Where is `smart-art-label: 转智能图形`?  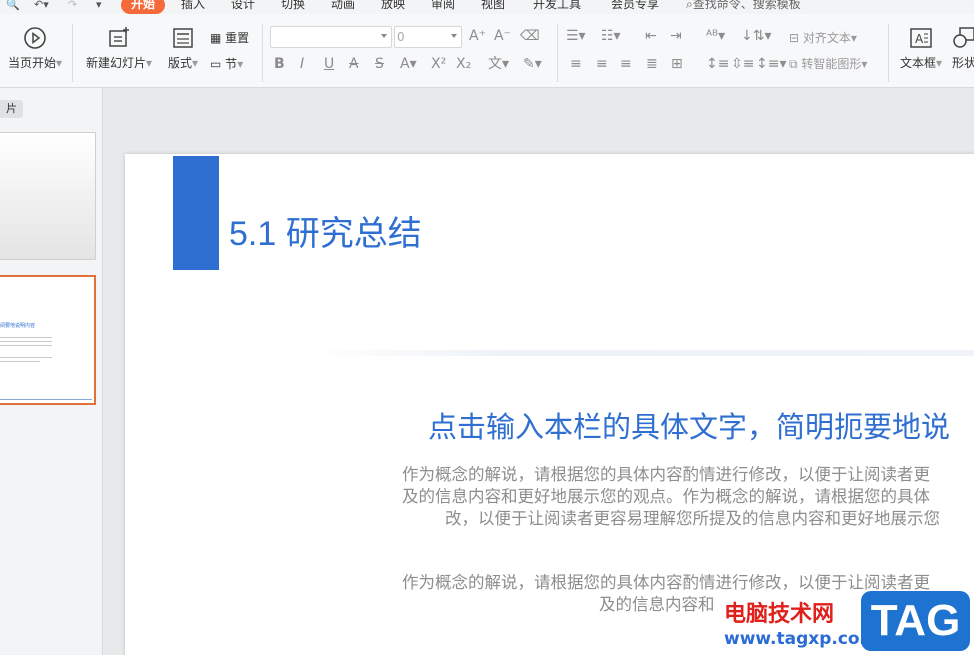 smart-art-label: 转智能图形 is located at coordinates (831, 64).